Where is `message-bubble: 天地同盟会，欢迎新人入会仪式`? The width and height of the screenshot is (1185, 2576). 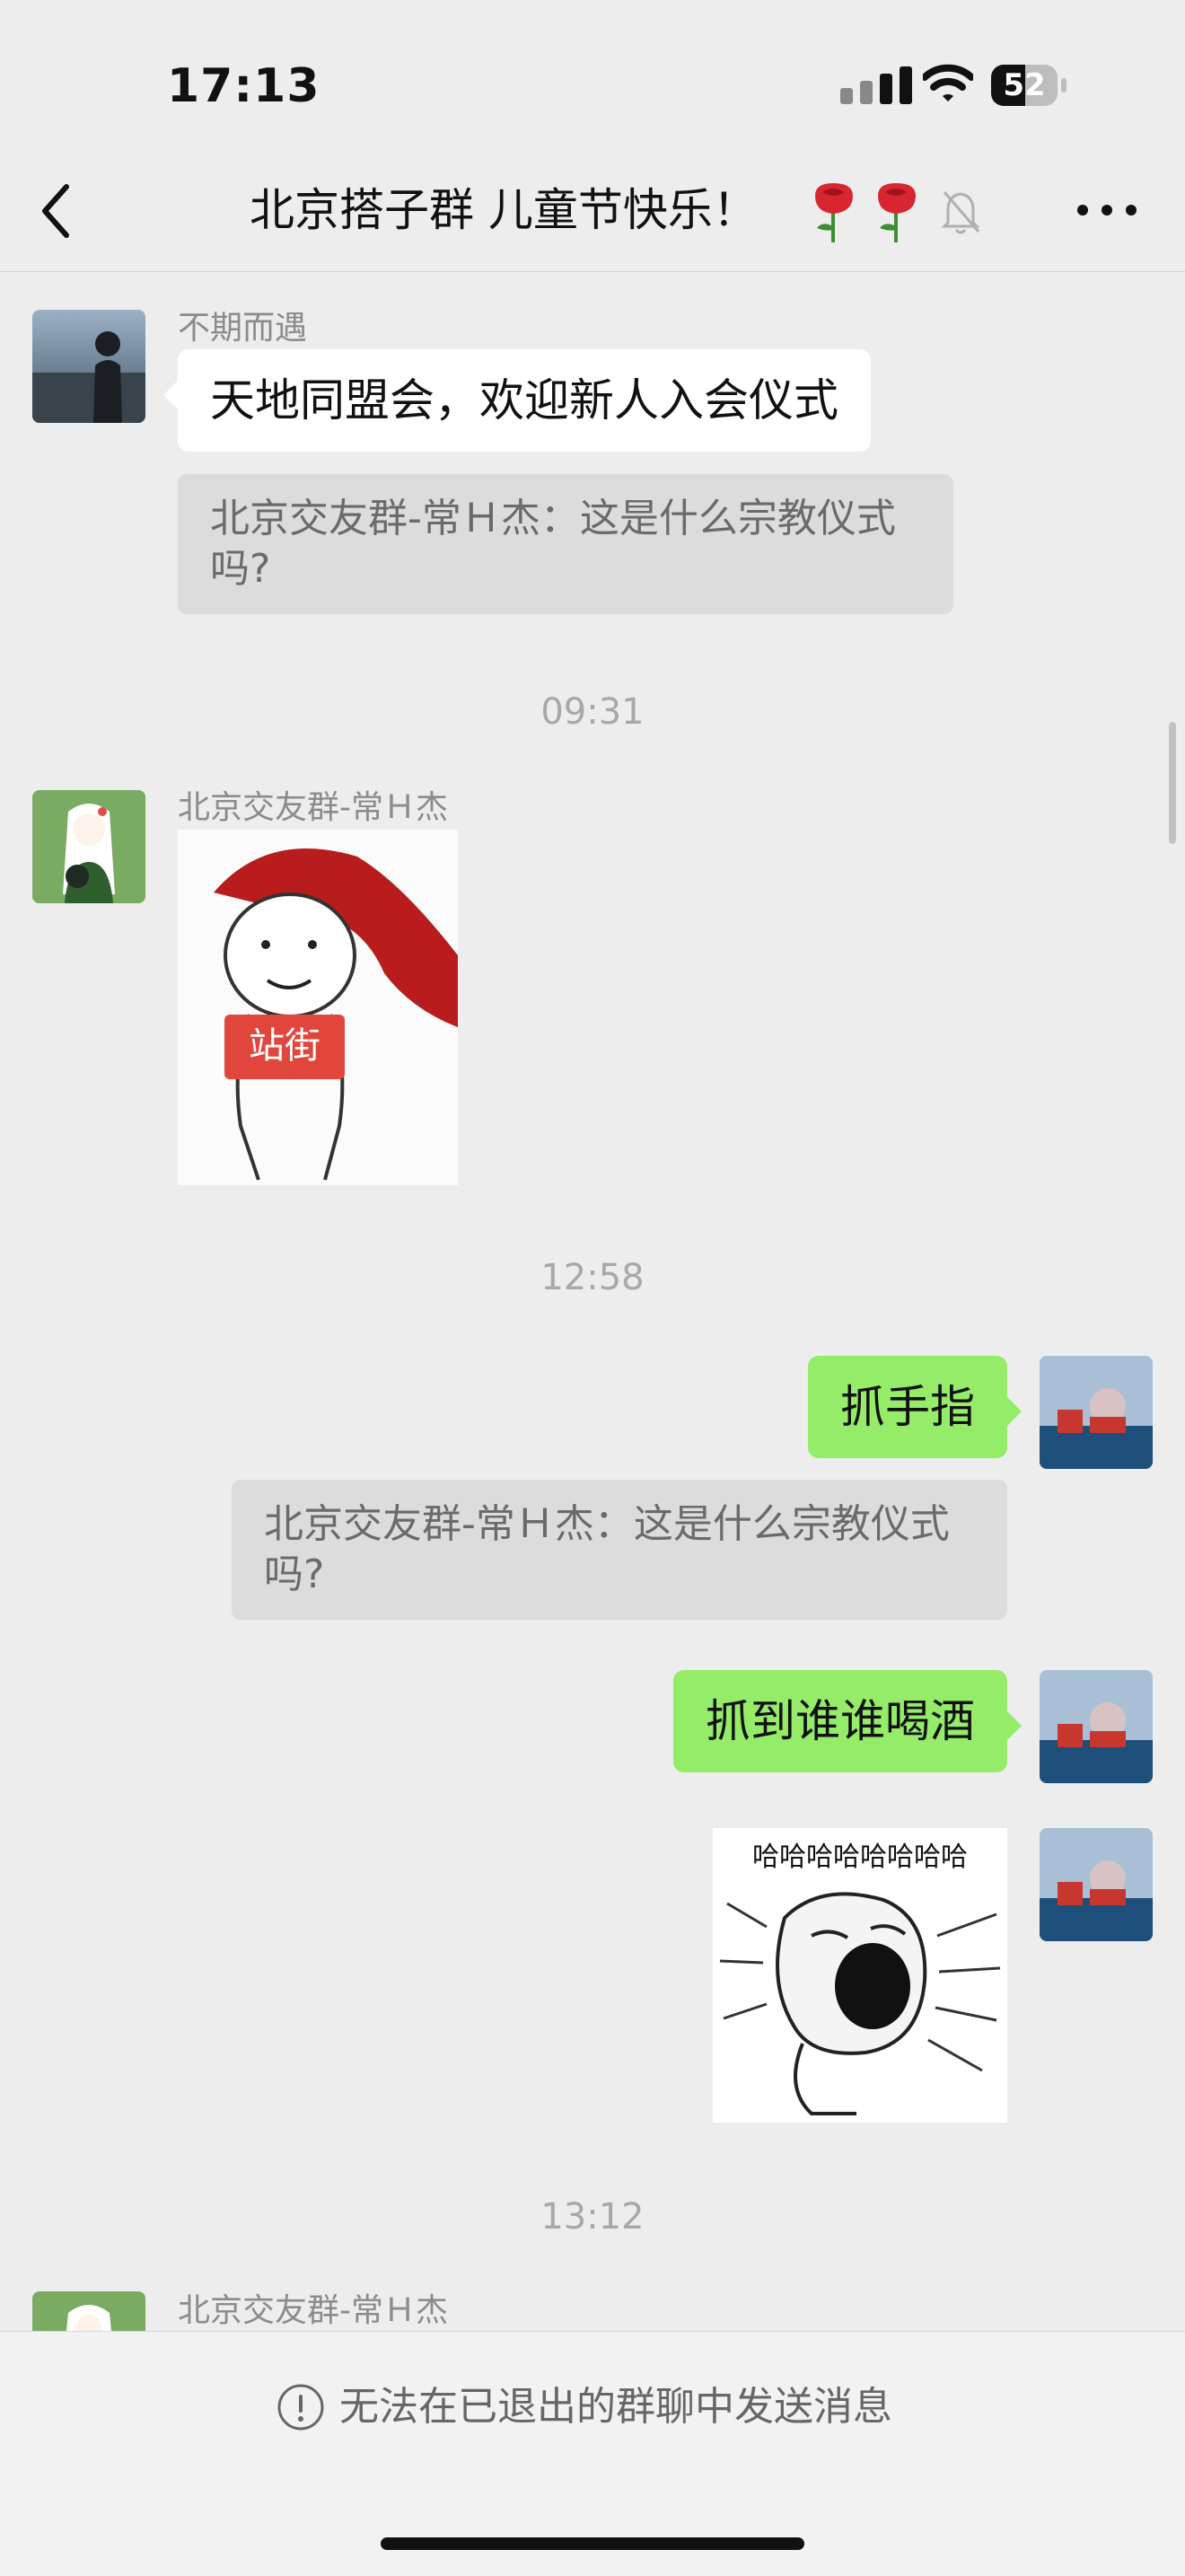
message-bubble: 天地同盟会，欢迎新人入会仪式 is located at coordinates (524, 401).